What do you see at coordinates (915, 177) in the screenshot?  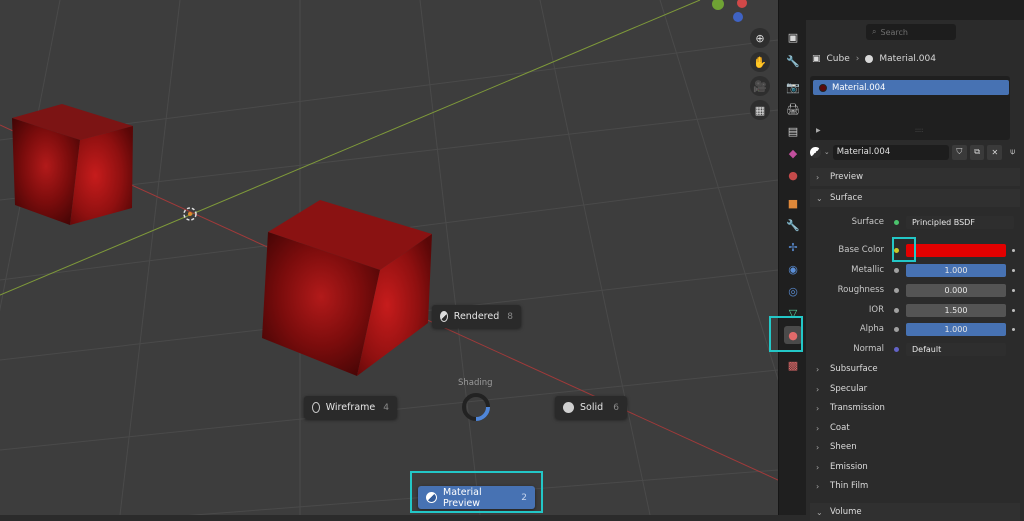 I see `panel-preview: › Preview` at bounding box center [915, 177].